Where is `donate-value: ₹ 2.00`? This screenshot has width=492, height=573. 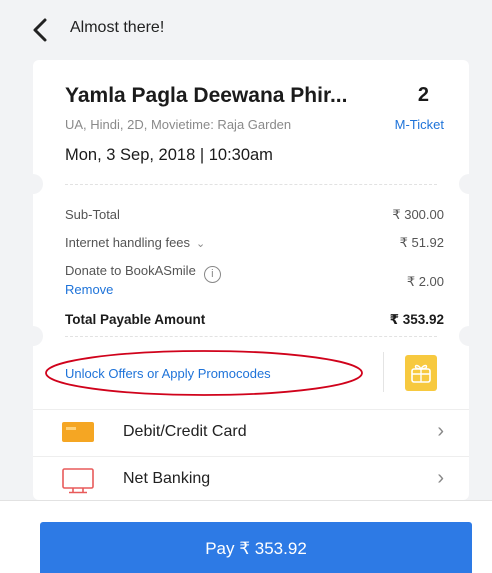 donate-value: ₹ 2.00 is located at coordinates (425, 281).